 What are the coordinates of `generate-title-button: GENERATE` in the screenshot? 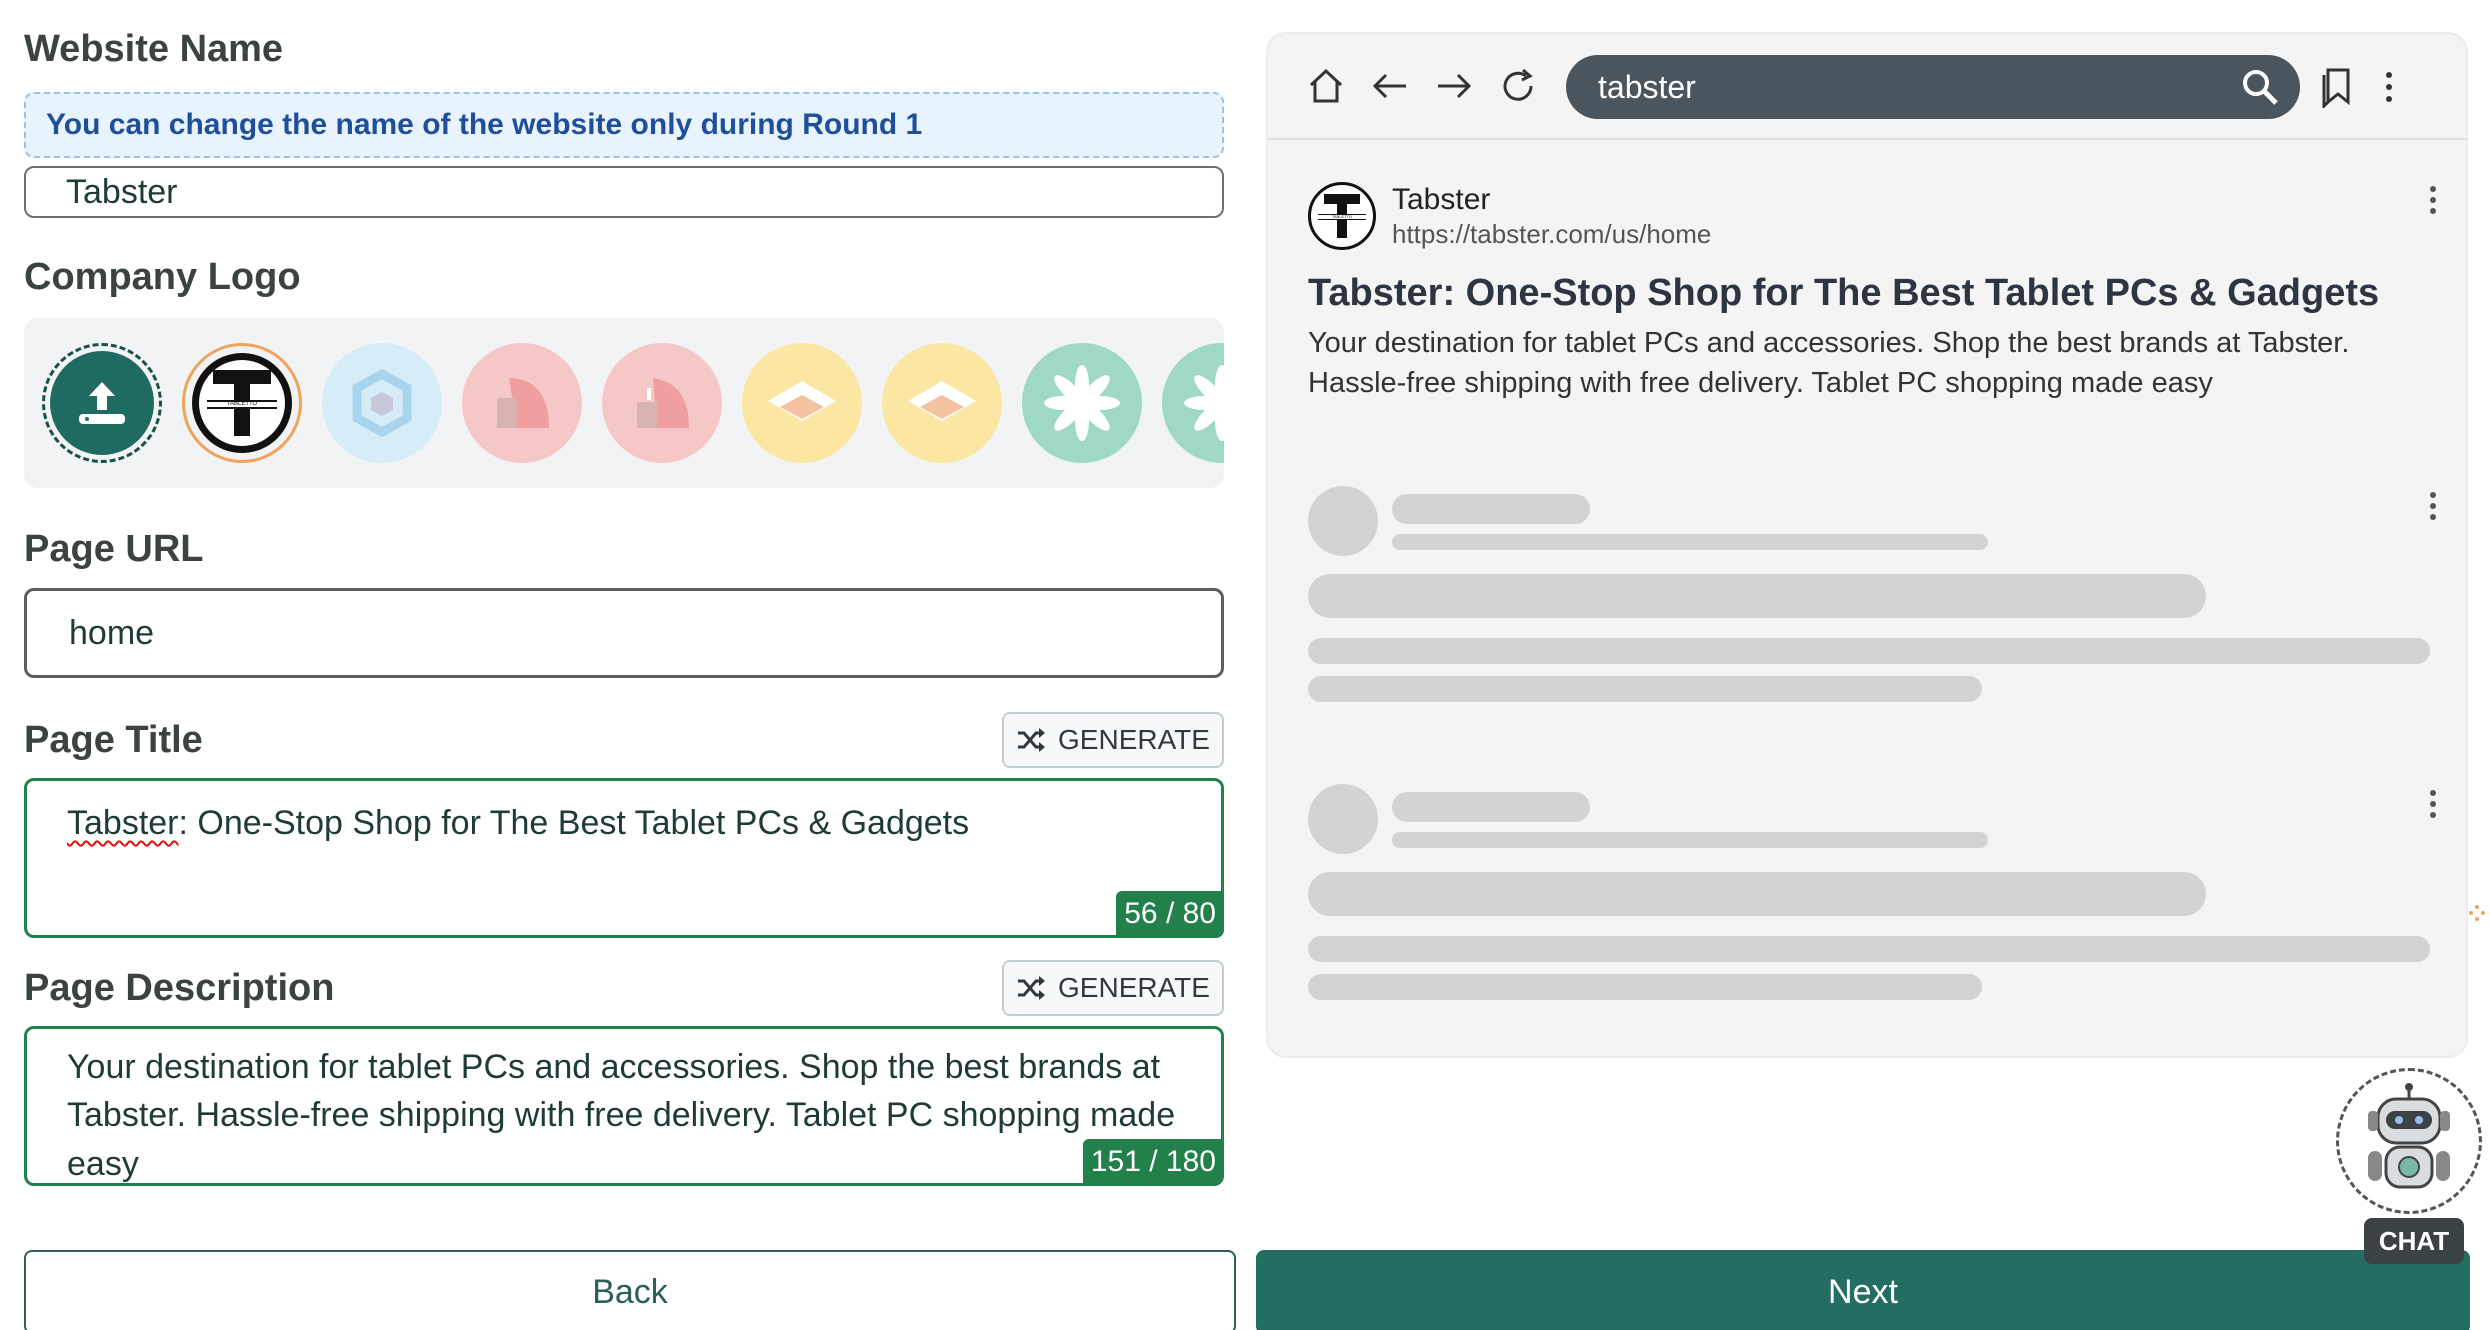 It's located at (1113, 740).